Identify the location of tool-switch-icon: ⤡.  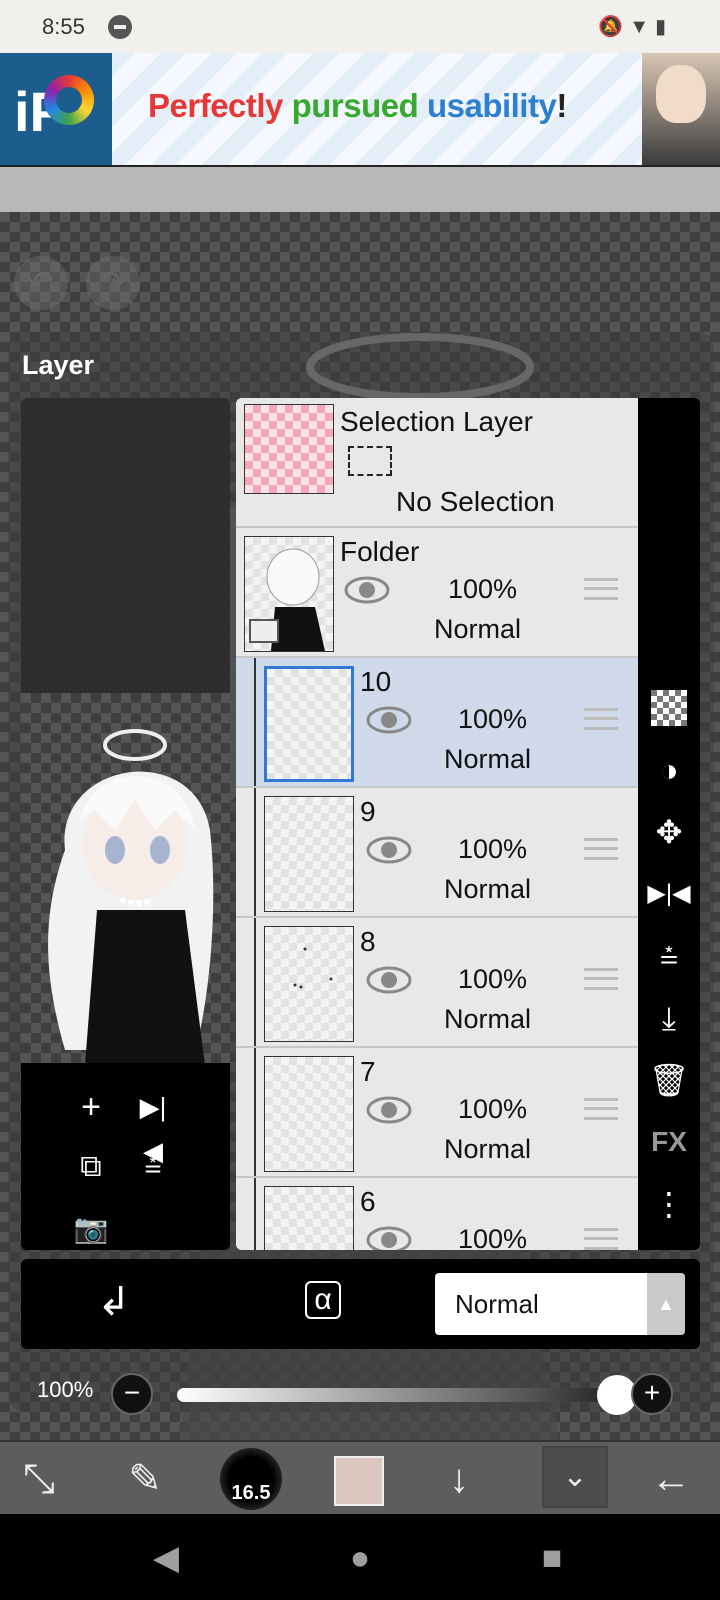
(39, 1479).